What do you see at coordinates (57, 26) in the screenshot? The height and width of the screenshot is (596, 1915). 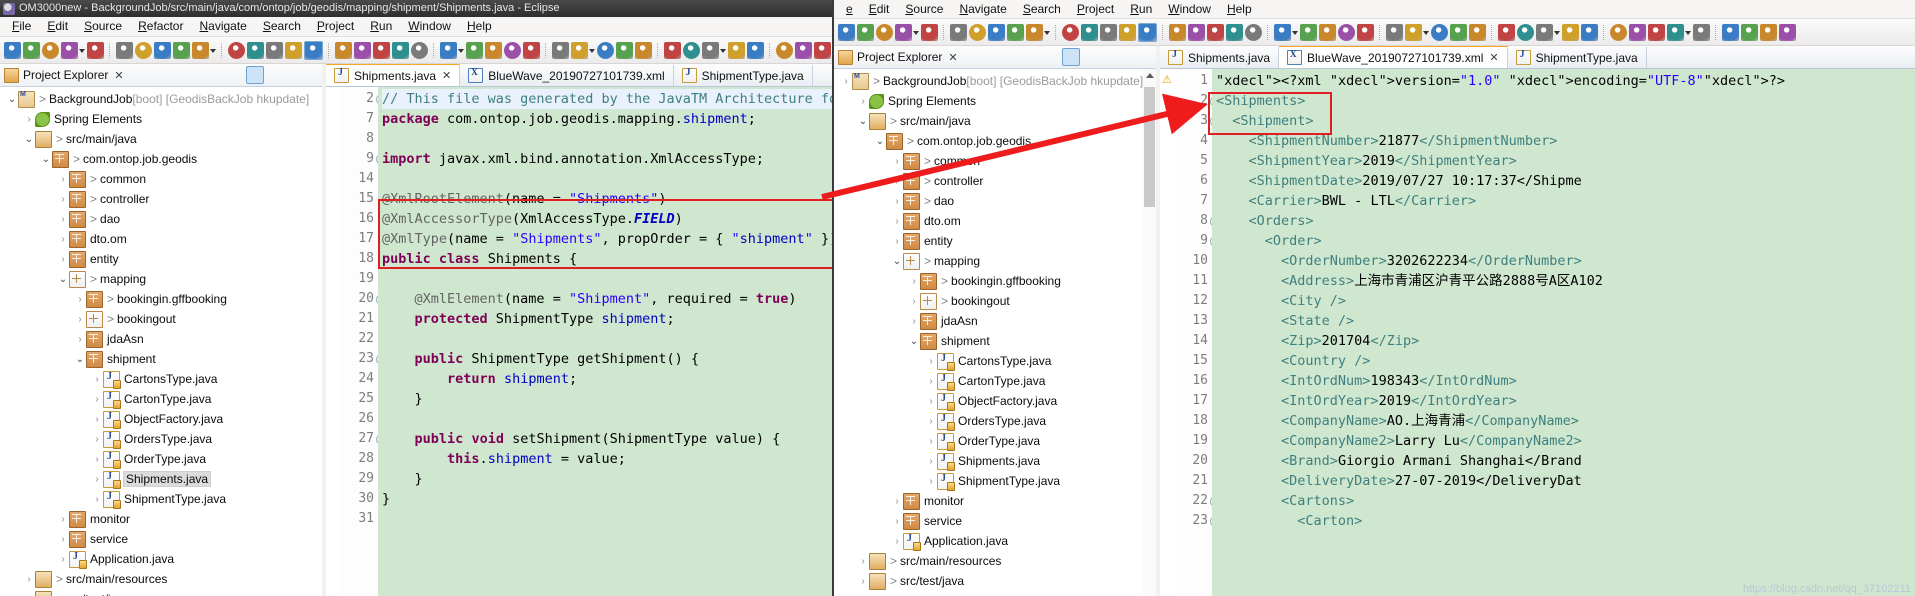 I see `menu-edit: Edit` at bounding box center [57, 26].